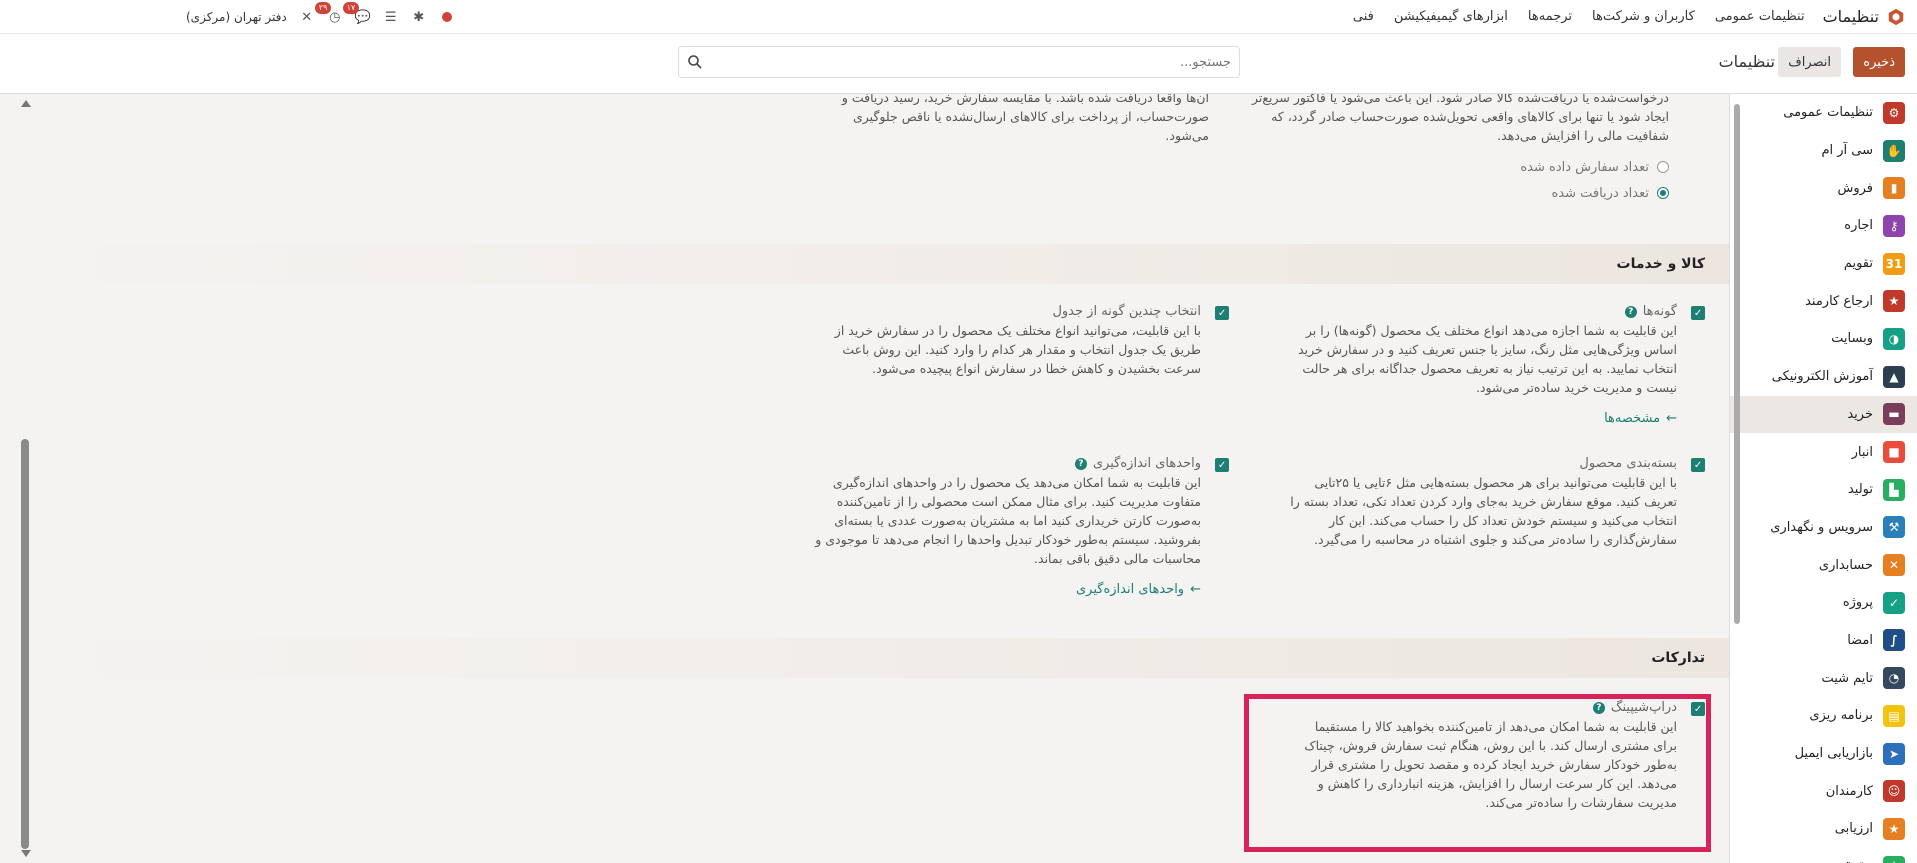  Describe the element at coordinates (1643, 16) in the screenshot. I see `menu-users-companies: کاربران و شرکت‌ها` at that location.